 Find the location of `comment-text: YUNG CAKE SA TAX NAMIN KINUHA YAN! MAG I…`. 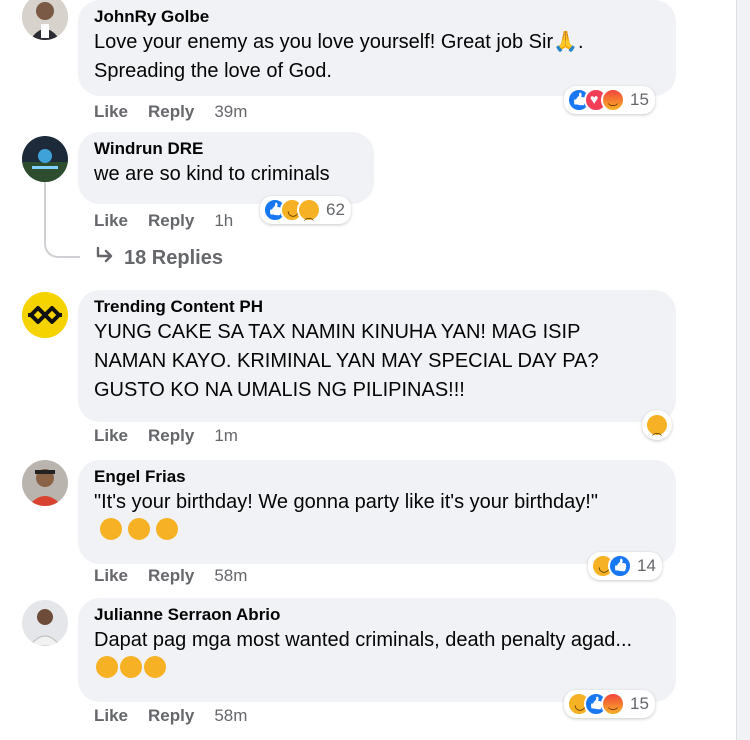

comment-text: YUNG CAKE SA TAX NAMIN KINUHA YAN! MAG I… is located at coordinates (346, 361).